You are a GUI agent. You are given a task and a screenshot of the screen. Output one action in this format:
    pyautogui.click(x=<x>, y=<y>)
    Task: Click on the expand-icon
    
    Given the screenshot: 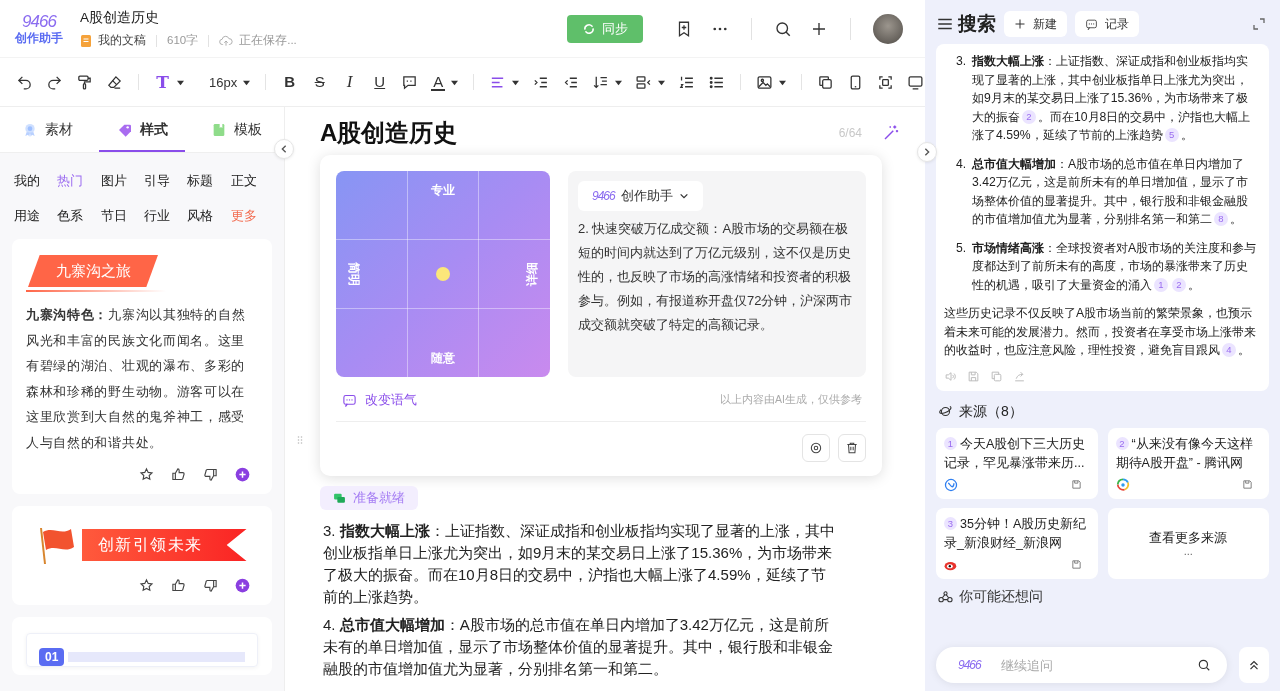 What is the action you would take?
    pyautogui.click(x=1259, y=24)
    